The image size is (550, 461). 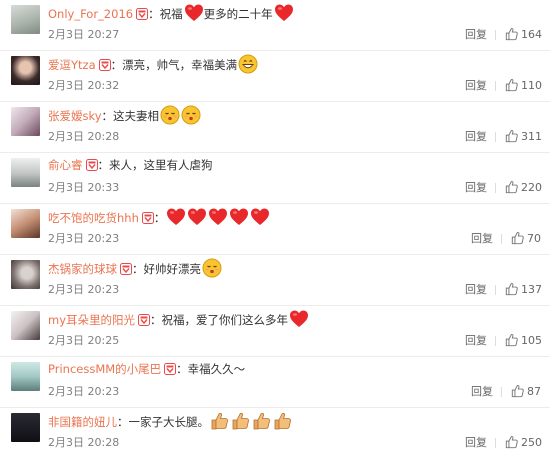 What do you see at coordinates (65, 165) in the screenshot?
I see `username-link: 俞心睿` at bounding box center [65, 165].